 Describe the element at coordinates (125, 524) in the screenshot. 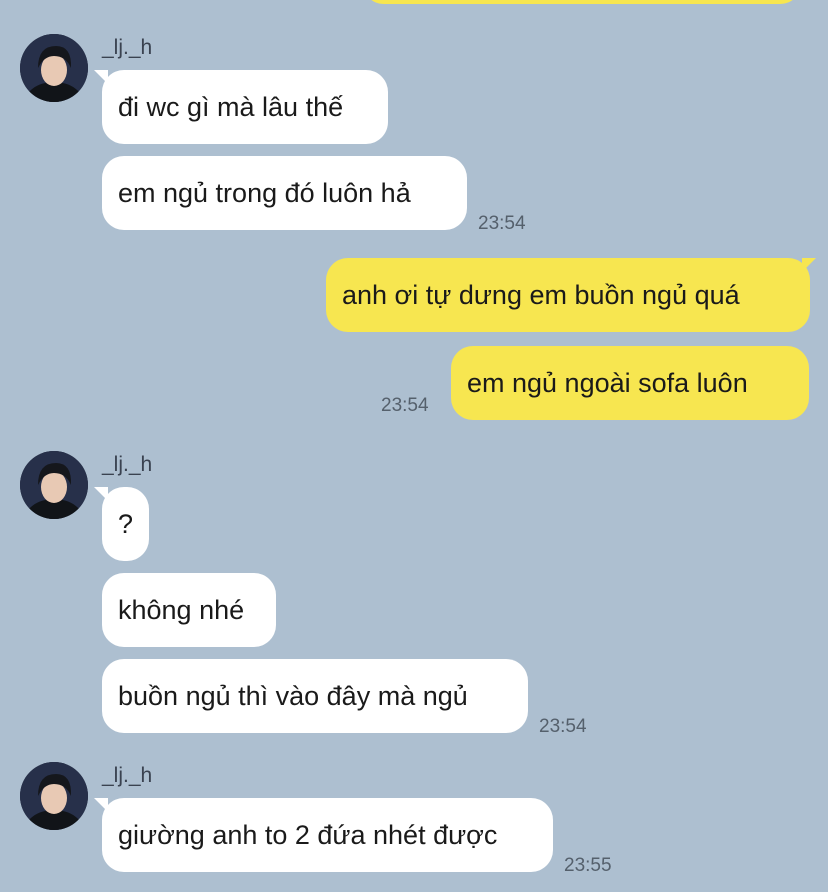

I see `message-bubble: ?` at that location.